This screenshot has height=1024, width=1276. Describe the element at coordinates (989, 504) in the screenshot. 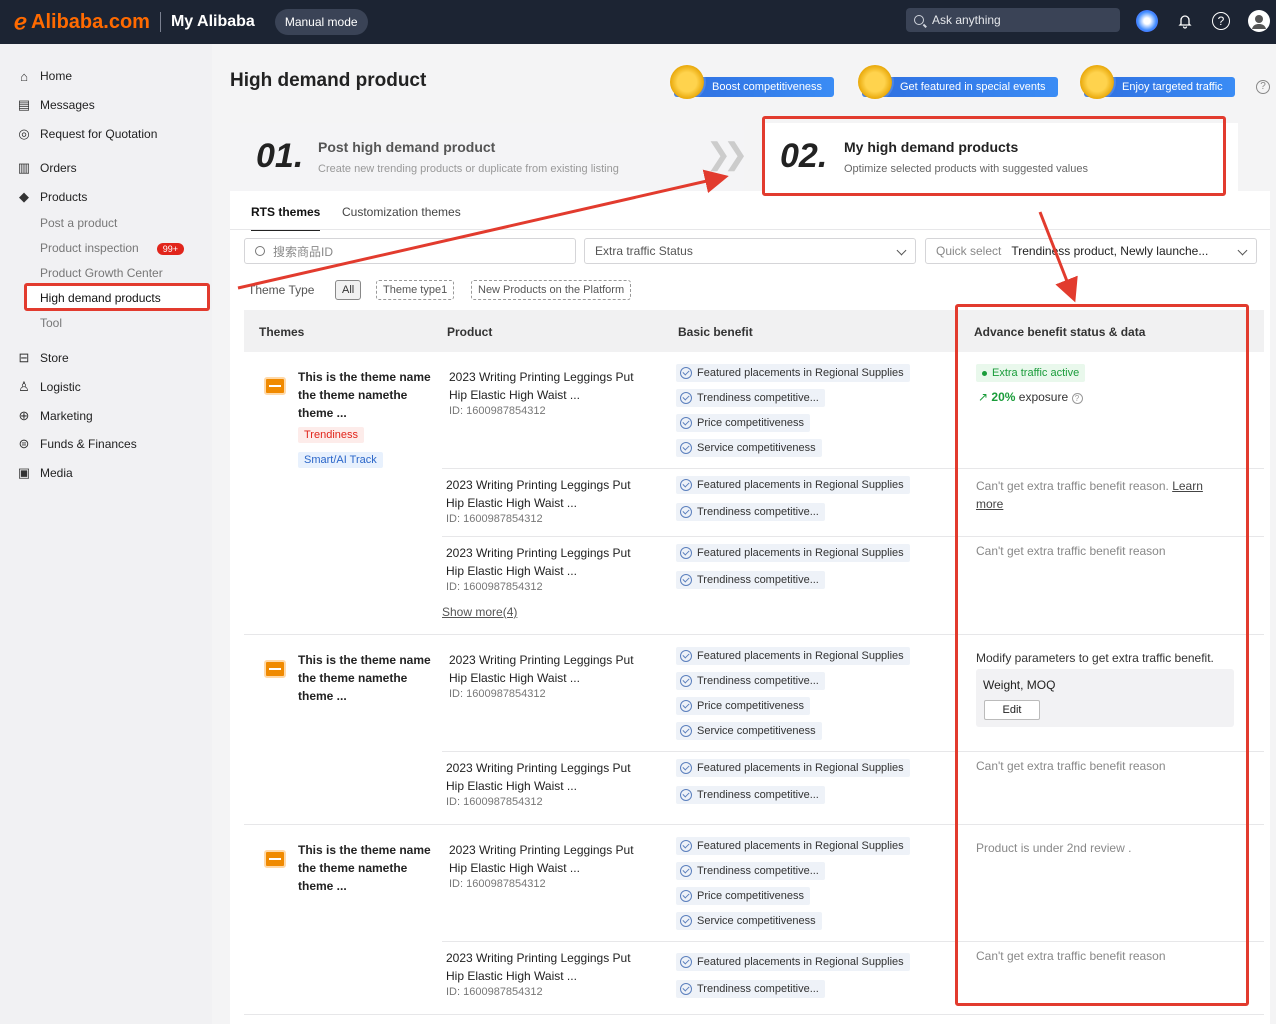

I see `learn-more-link: more` at that location.